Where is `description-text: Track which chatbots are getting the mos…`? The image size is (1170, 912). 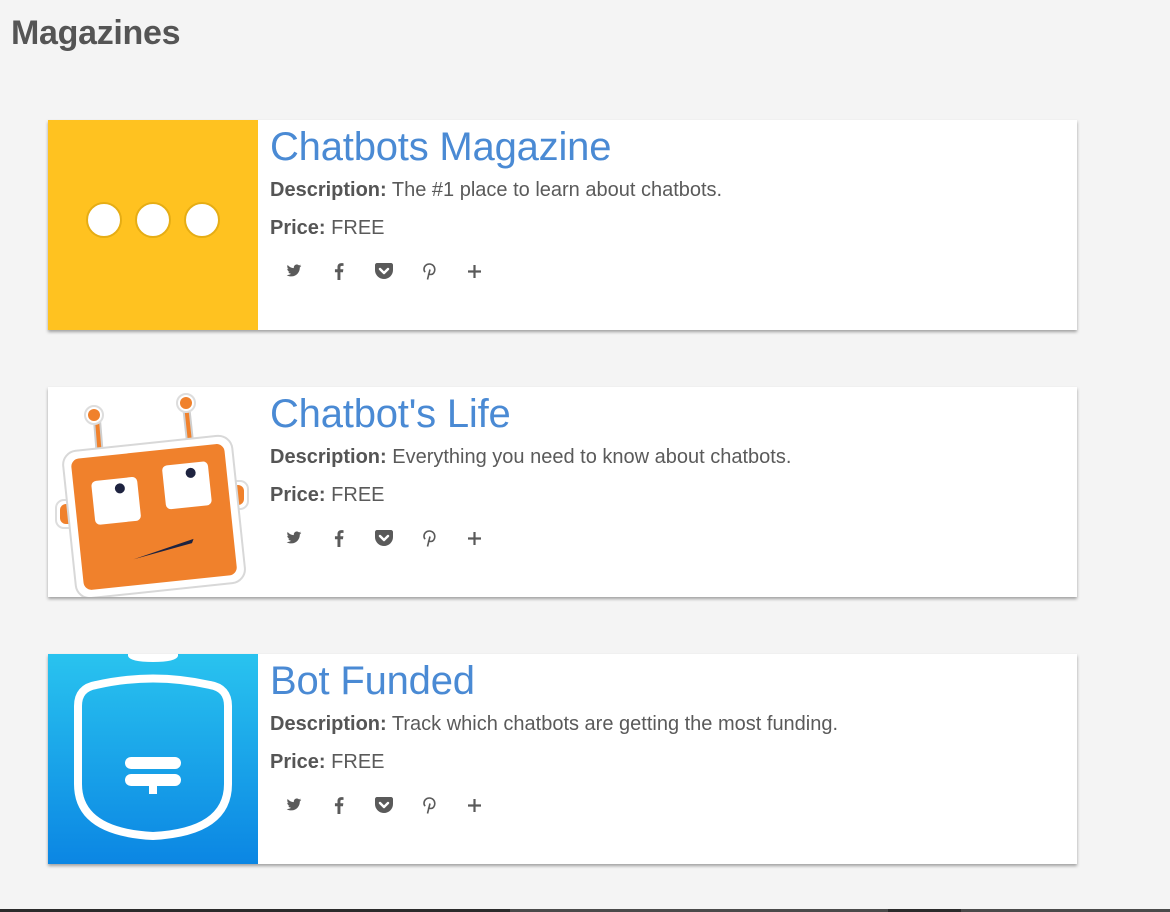
description-text: Track which chatbots are getting the mos… is located at coordinates (615, 724).